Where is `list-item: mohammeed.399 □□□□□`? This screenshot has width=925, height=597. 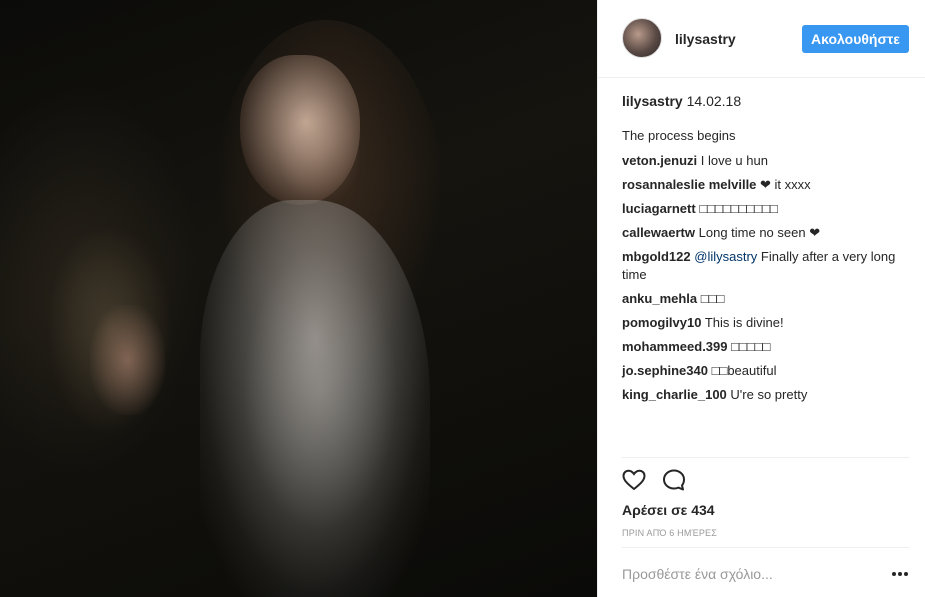
list-item: mohammeed.399 □□□□□ is located at coordinates (767, 347).